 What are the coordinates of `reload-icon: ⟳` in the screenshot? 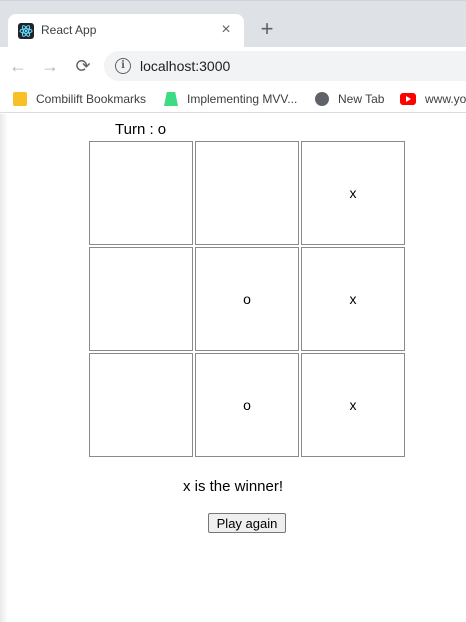 It's located at (83, 66).